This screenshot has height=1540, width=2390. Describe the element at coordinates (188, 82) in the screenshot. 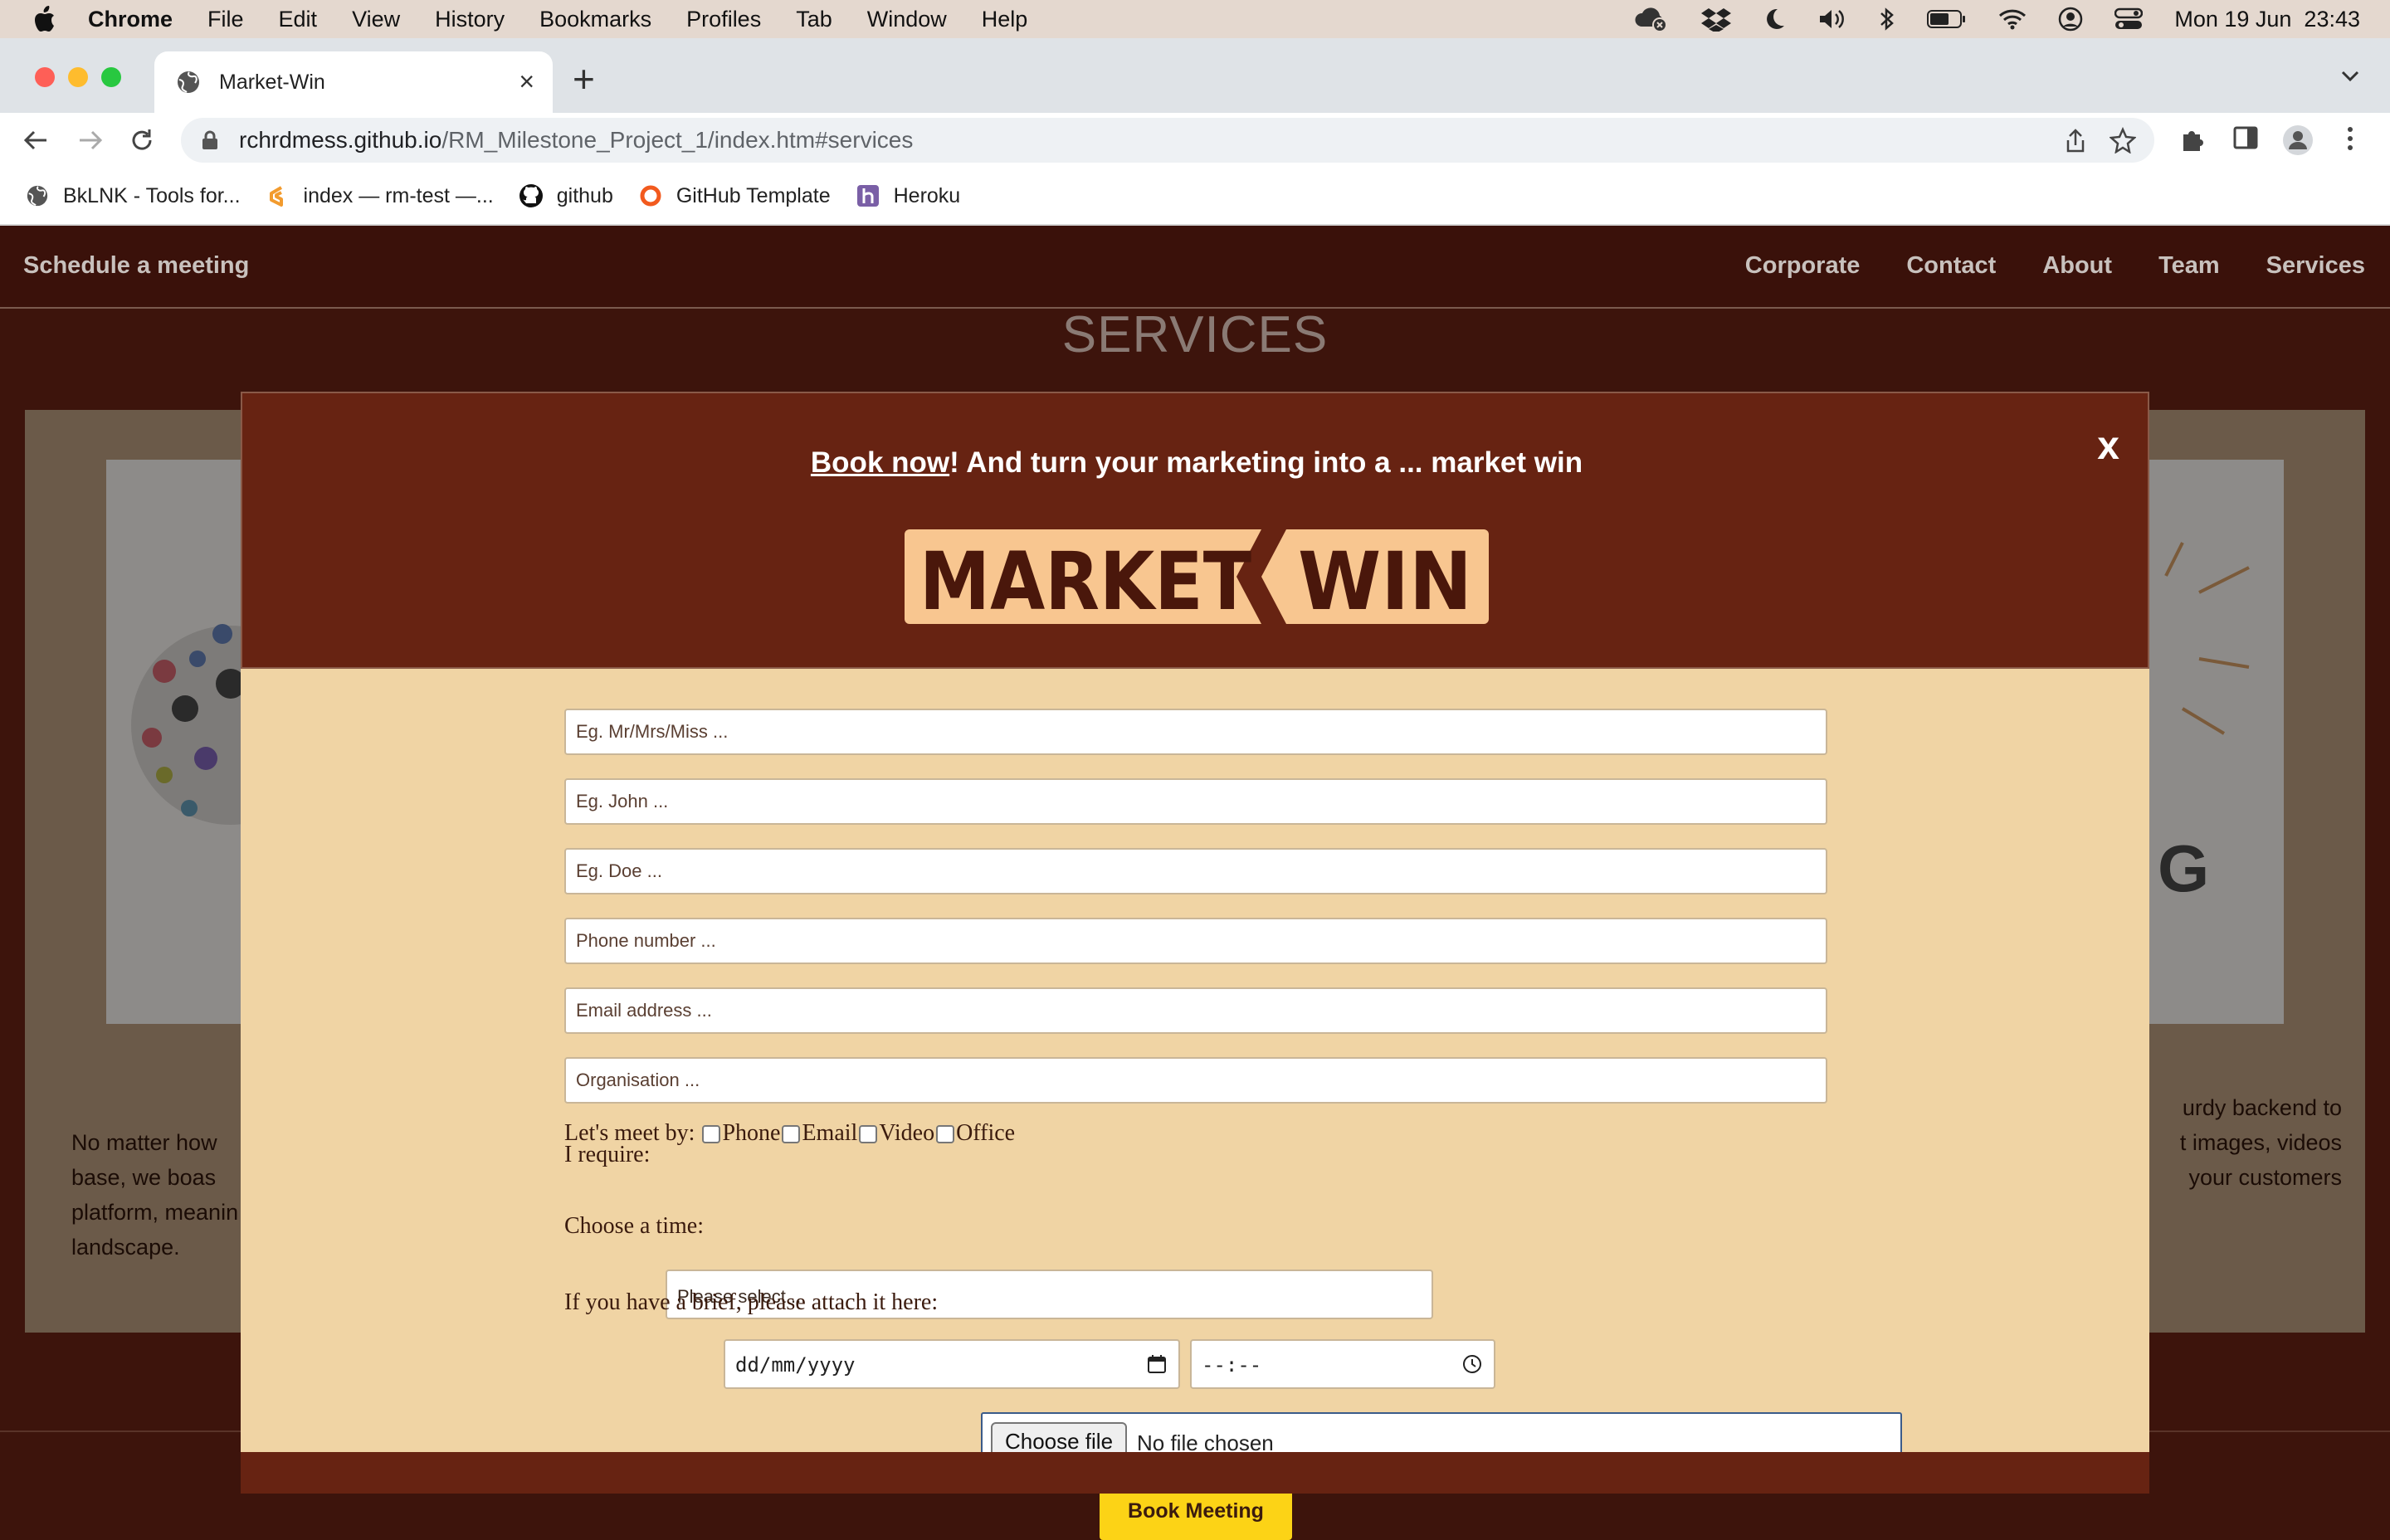

I see `globe-icon` at that location.